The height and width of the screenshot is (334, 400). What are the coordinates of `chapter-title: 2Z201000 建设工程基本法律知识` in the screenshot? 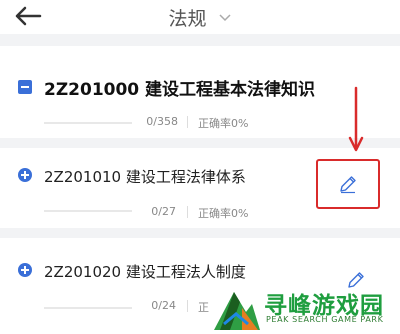 It's located at (180, 90).